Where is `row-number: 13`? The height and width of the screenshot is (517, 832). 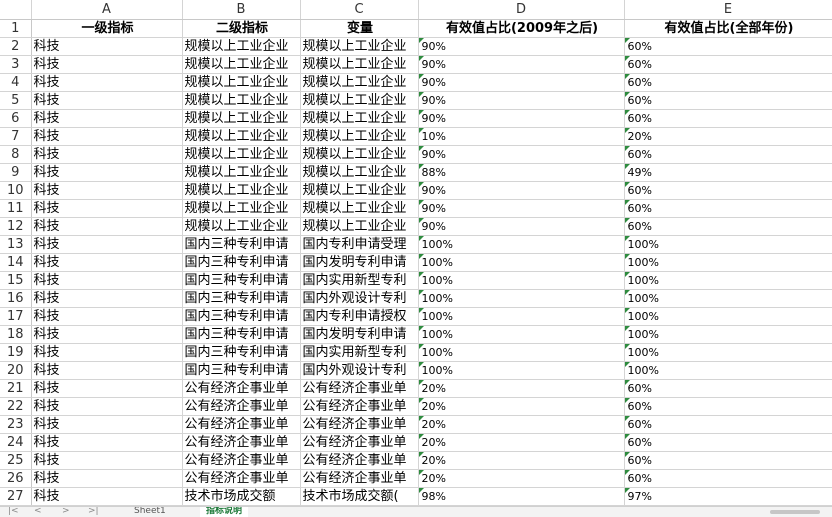 row-number: 13 is located at coordinates (16, 244).